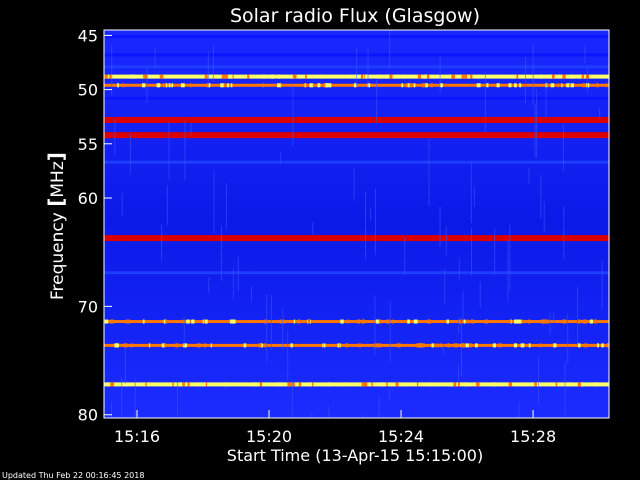  What do you see at coordinates (533, 436) in the screenshot?
I see `x-tick-label-3: 15:28` at bounding box center [533, 436].